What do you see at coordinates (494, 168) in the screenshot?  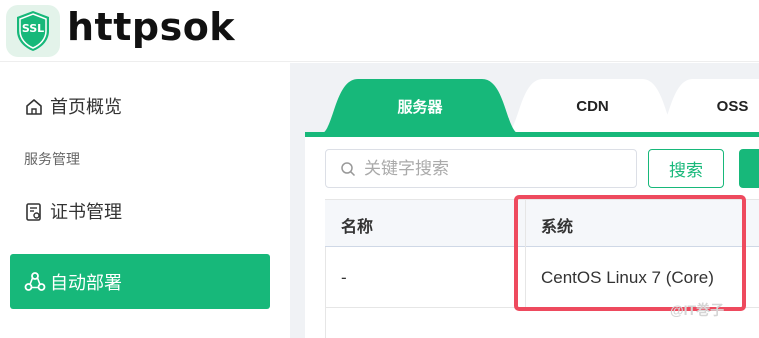 I see `search-input` at bounding box center [494, 168].